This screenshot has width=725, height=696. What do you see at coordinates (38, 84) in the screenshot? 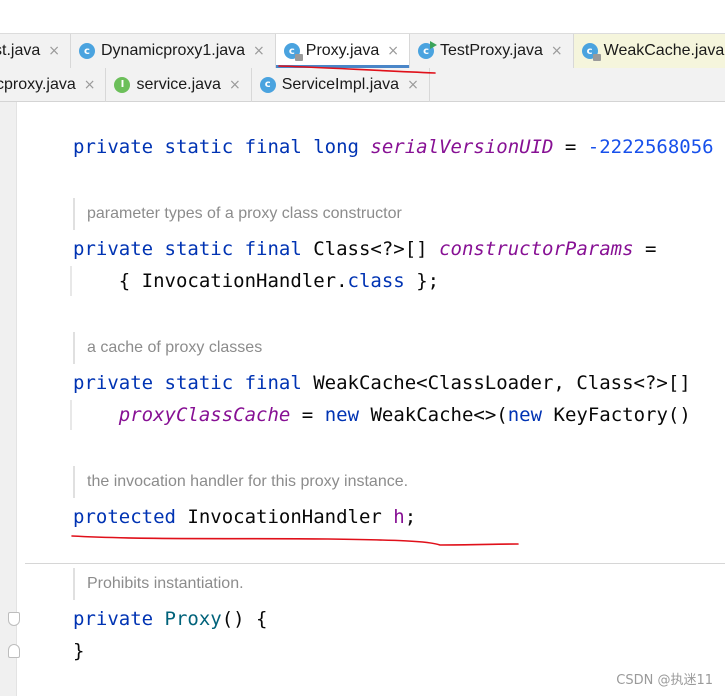
I see `tab-label: cproxy.java` at bounding box center [38, 84].